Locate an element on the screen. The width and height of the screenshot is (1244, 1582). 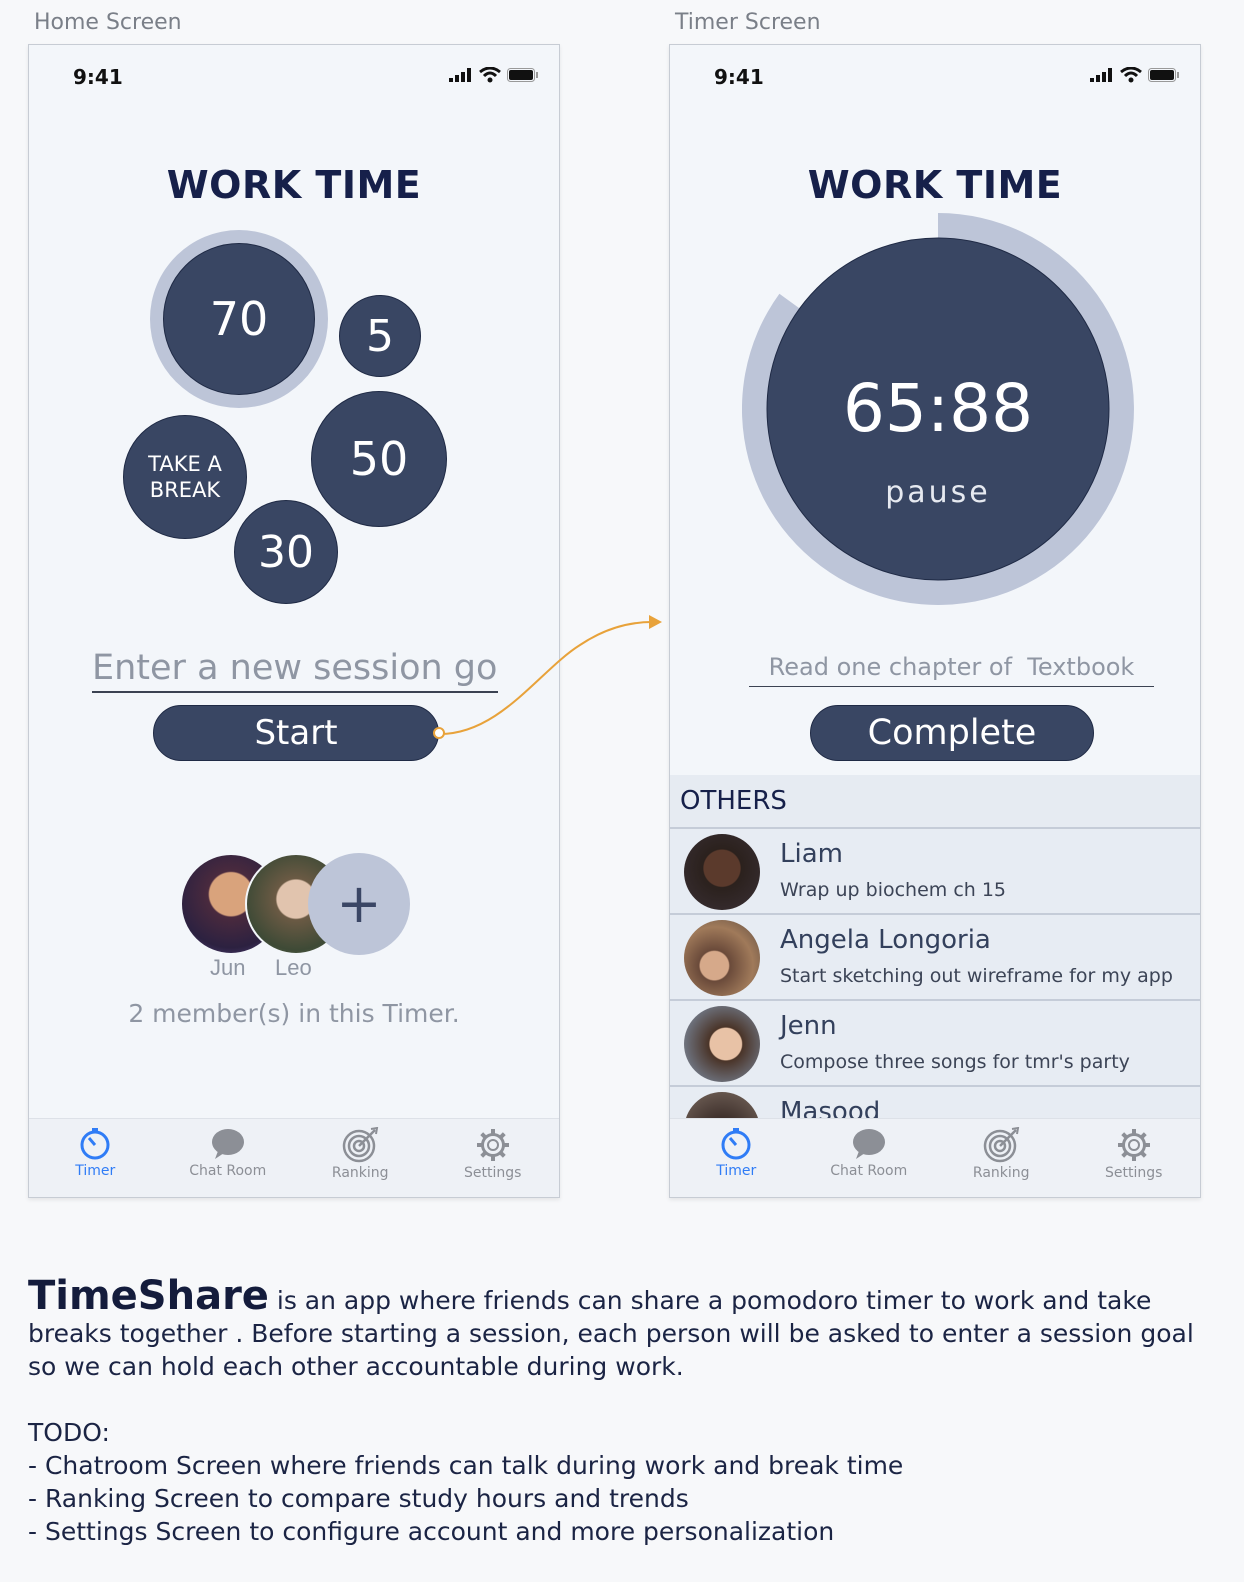
flow-arrow is located at coordinates (547, 677).